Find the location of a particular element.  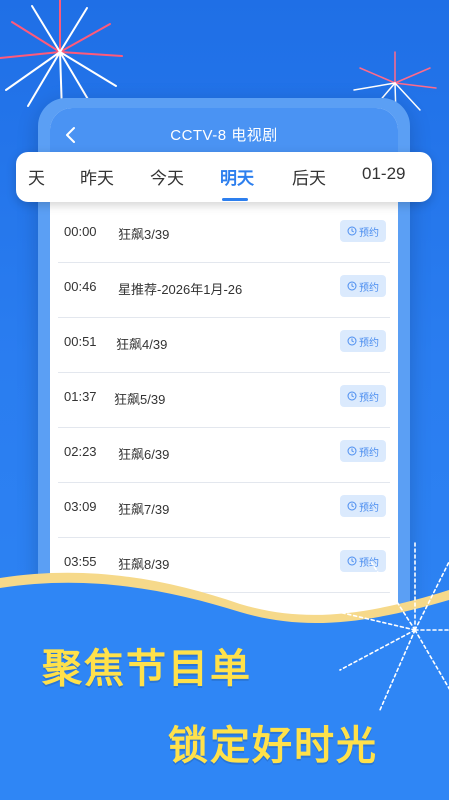

program-title: 狂飙4/39 is located at coordinates (142, 344).